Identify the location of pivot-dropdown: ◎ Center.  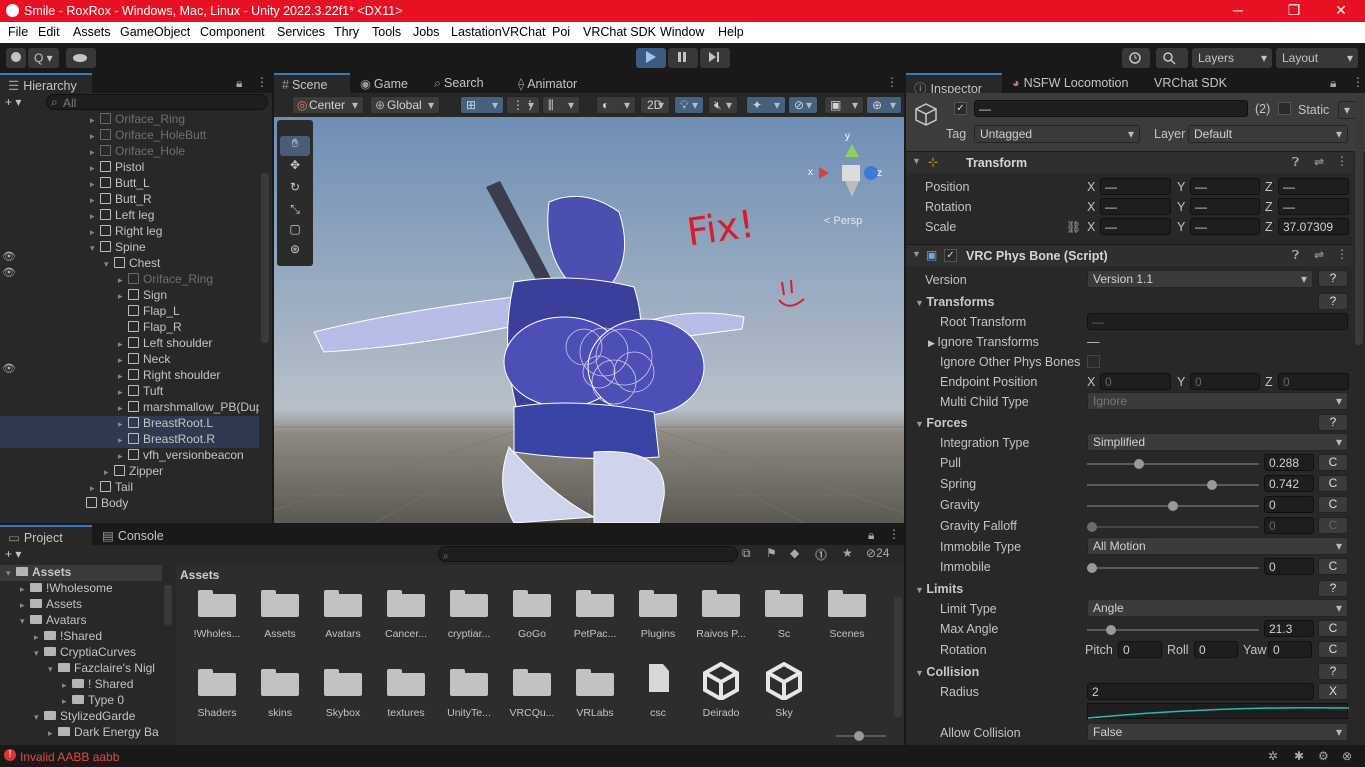
(328, 105).